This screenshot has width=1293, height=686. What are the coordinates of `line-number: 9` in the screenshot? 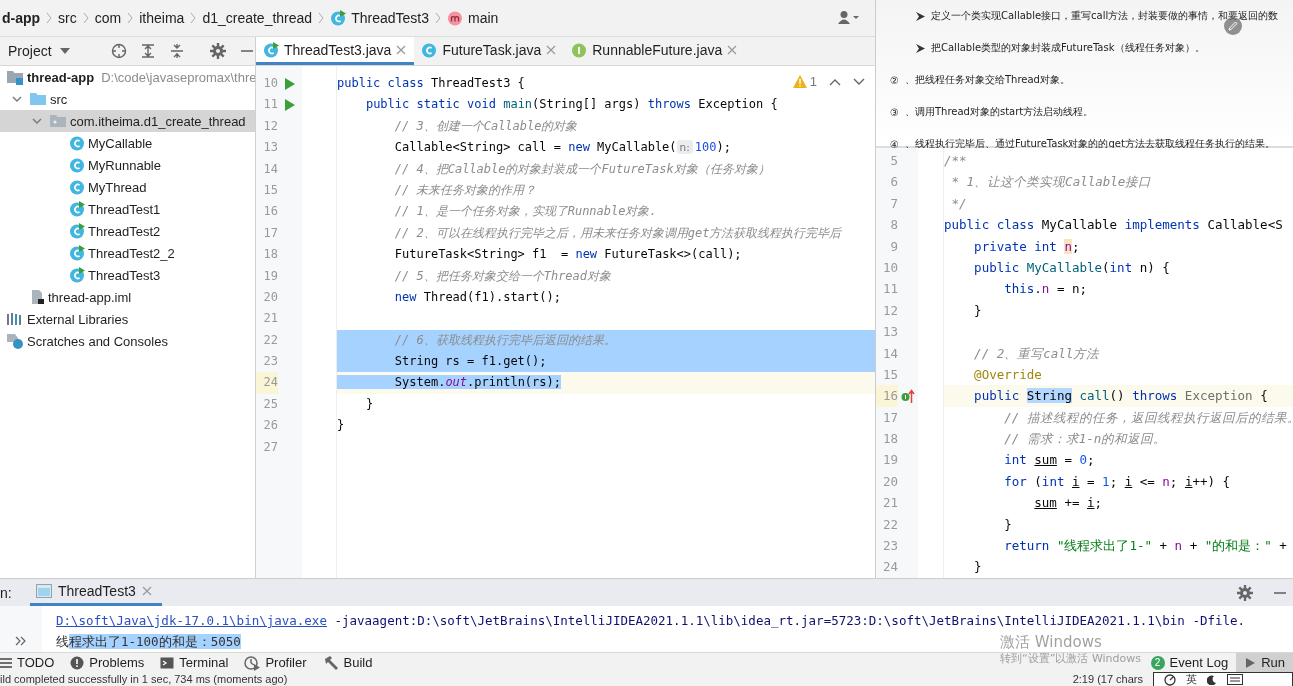 It's located at (893, 246).